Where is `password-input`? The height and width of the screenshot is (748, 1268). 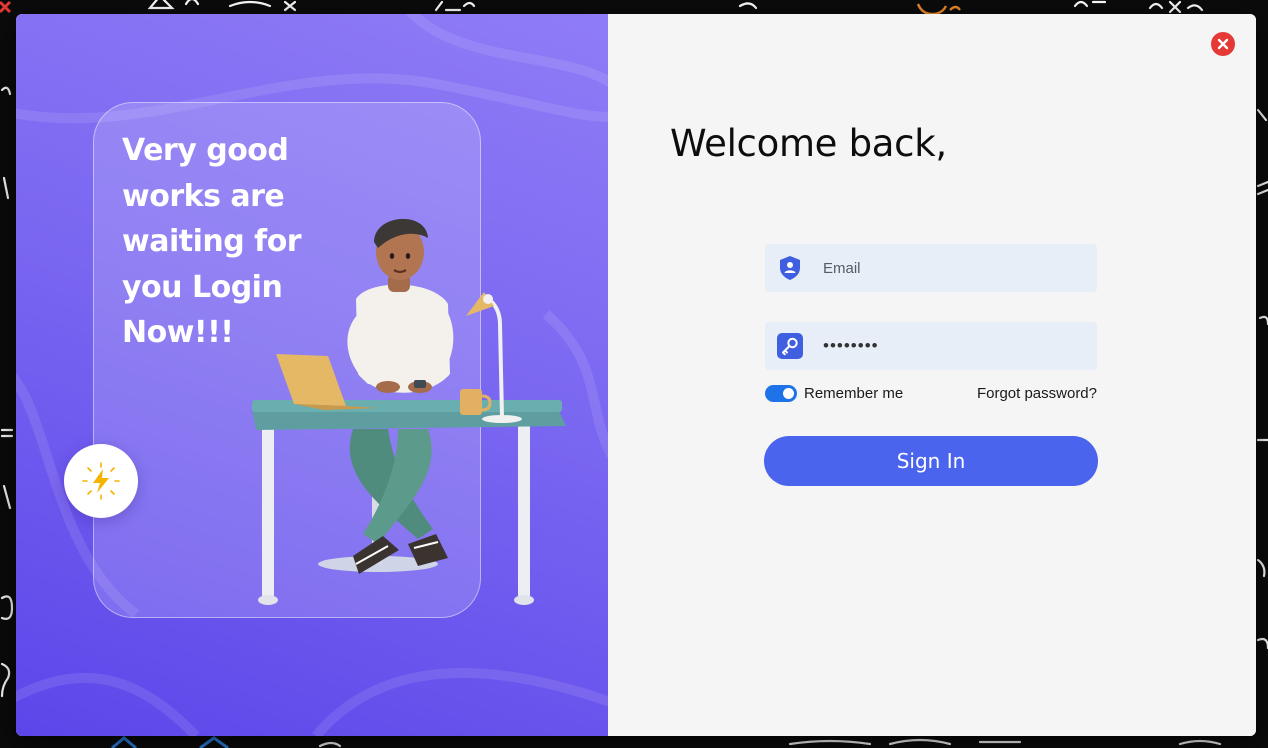
password-input is located at coordinates (953, 346).